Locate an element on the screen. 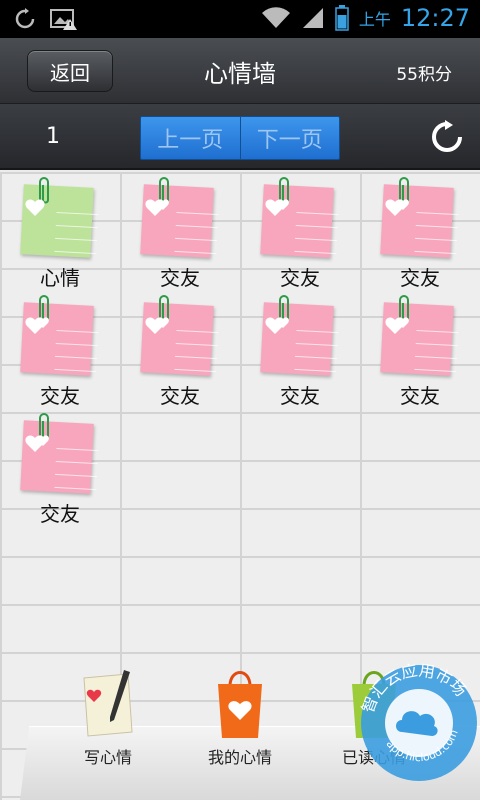  points-label: 55积分 is located at coordinates (424, 75).